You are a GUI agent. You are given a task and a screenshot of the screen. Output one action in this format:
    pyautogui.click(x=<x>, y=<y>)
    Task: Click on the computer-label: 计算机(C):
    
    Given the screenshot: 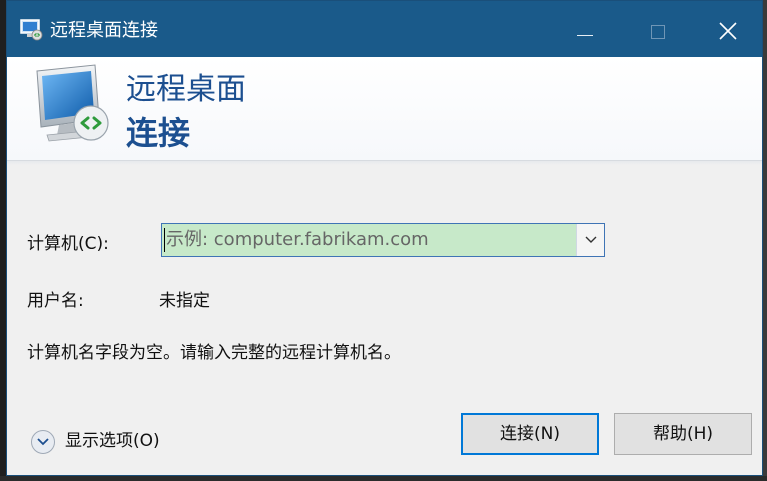 What is the action you would take?
    pyautogui.click(x=68, y=244)
    